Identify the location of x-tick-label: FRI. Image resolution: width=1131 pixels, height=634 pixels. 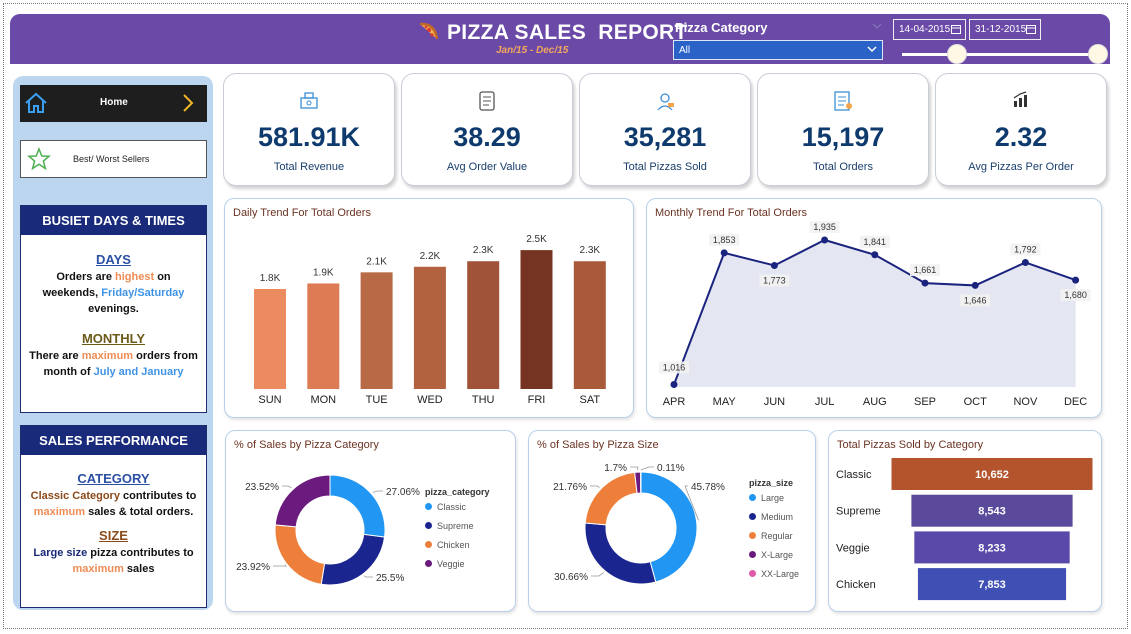
(537, 400).